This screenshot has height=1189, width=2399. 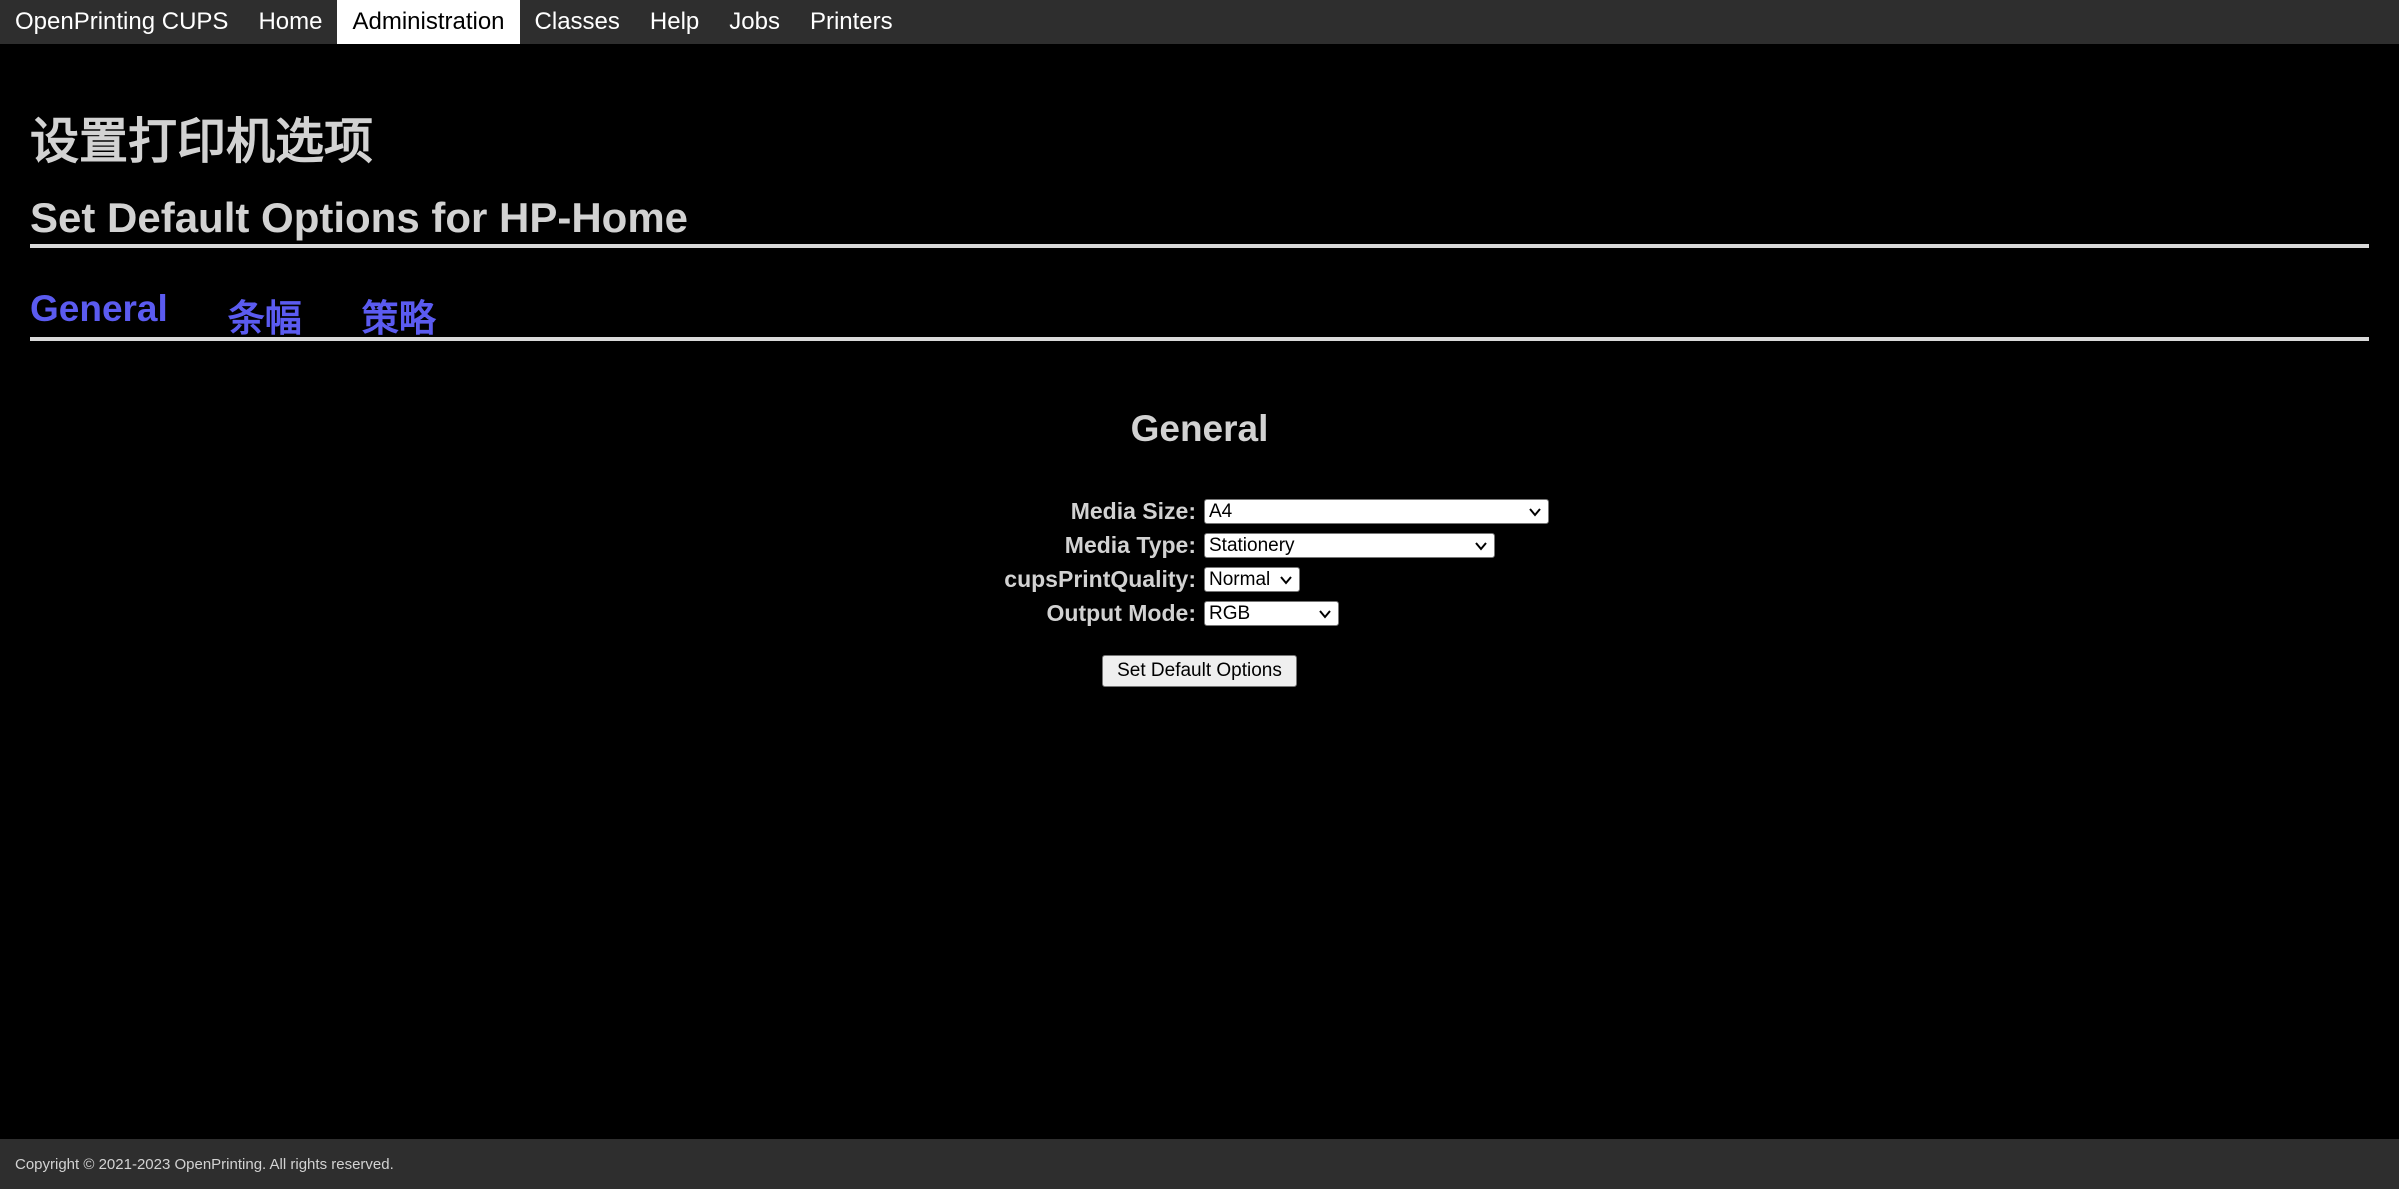 What do you see at coordinates (754, 22) in the screenshot?
I see `nav-item-jobs: Jobs` at bounding box center [754, 22].